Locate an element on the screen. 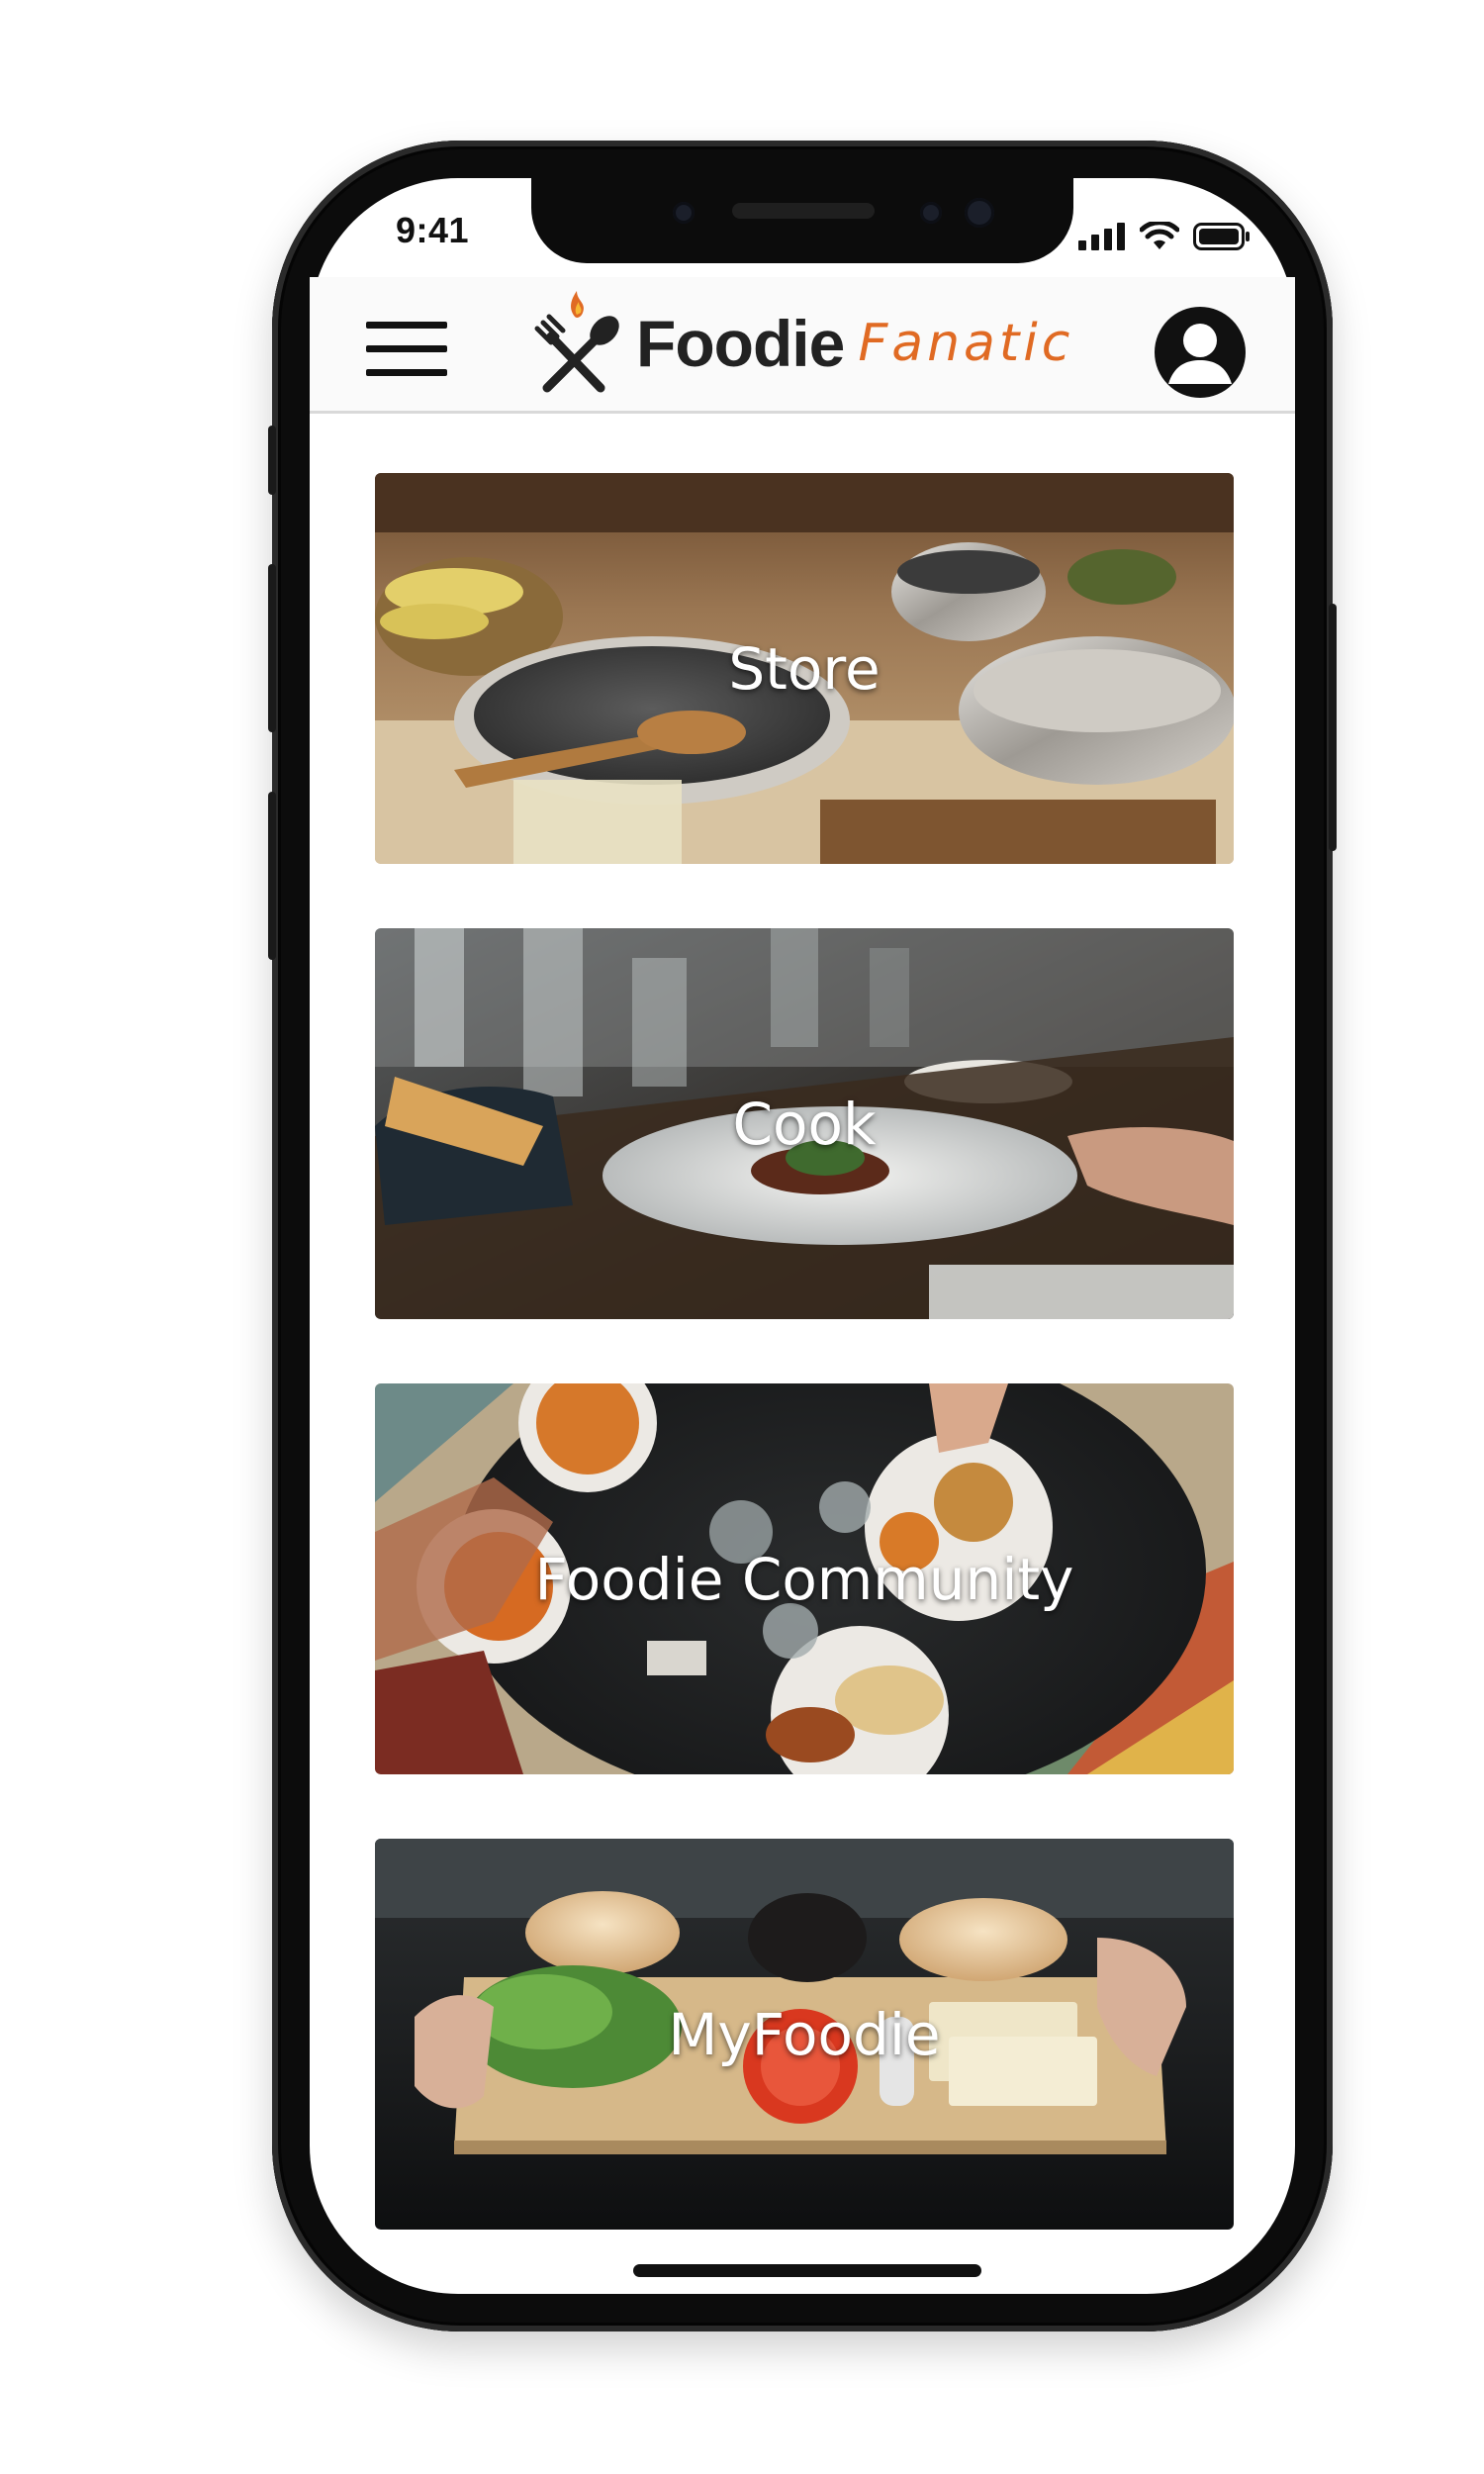 The height and width of the screenshot is (2474, 1484). battery-icon is located at coordinates (1221, 237).